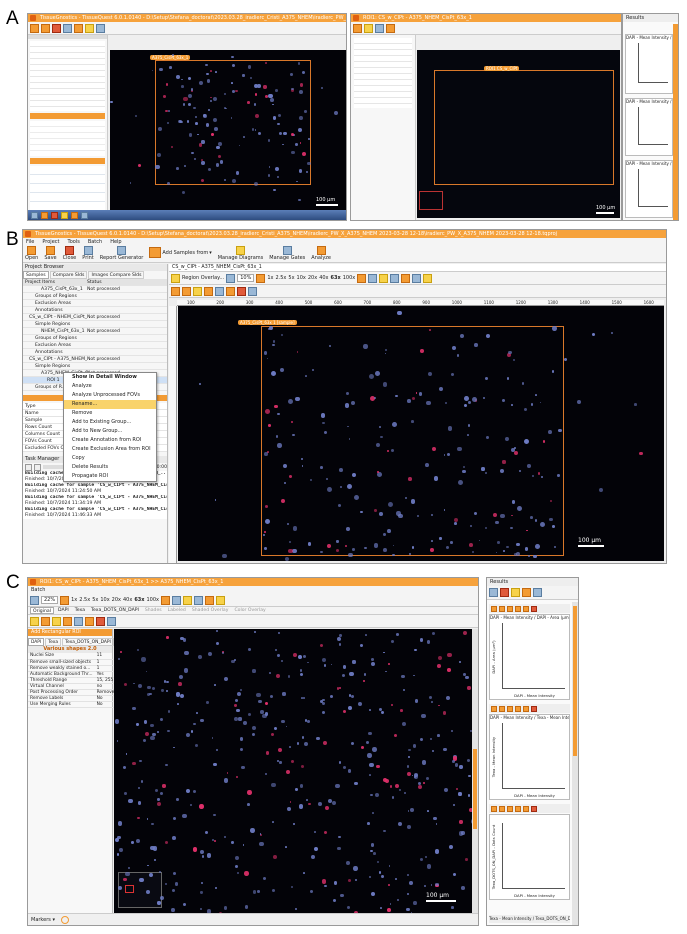  I want to click on tab-compare-slds: Compare Slds, so click(68, 275).